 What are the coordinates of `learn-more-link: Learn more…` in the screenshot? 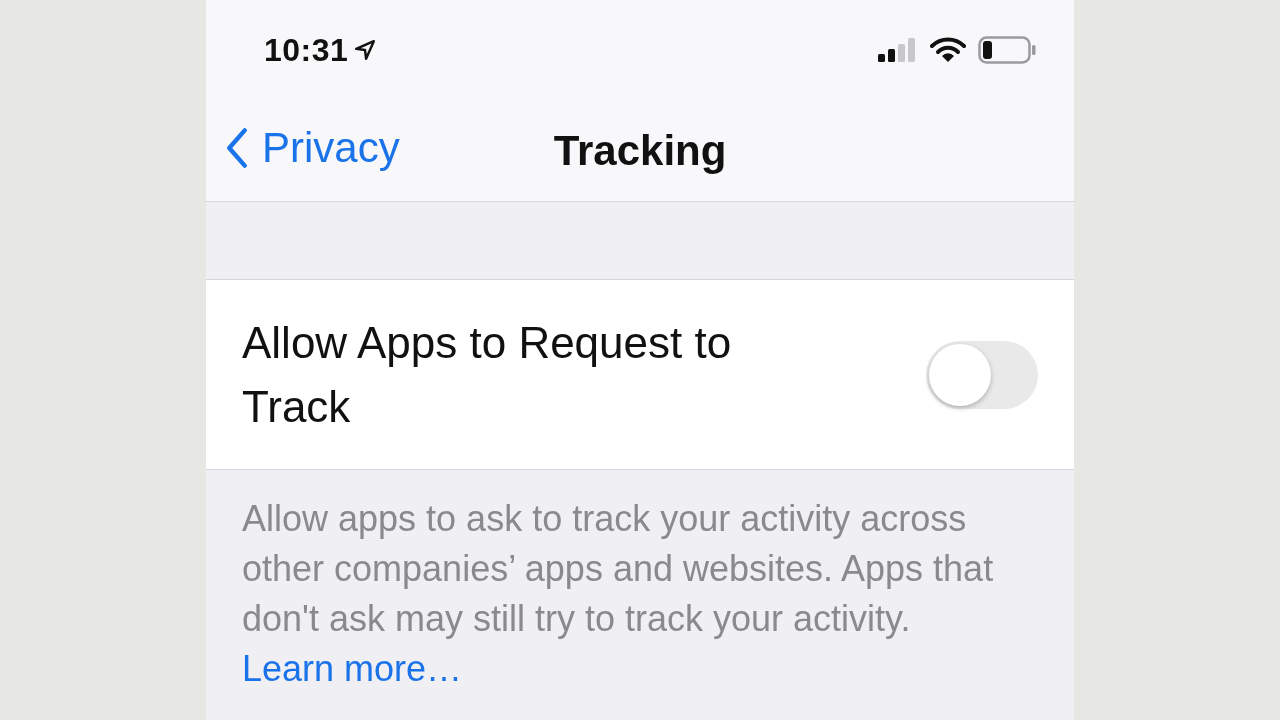 It's located at (352, 668).